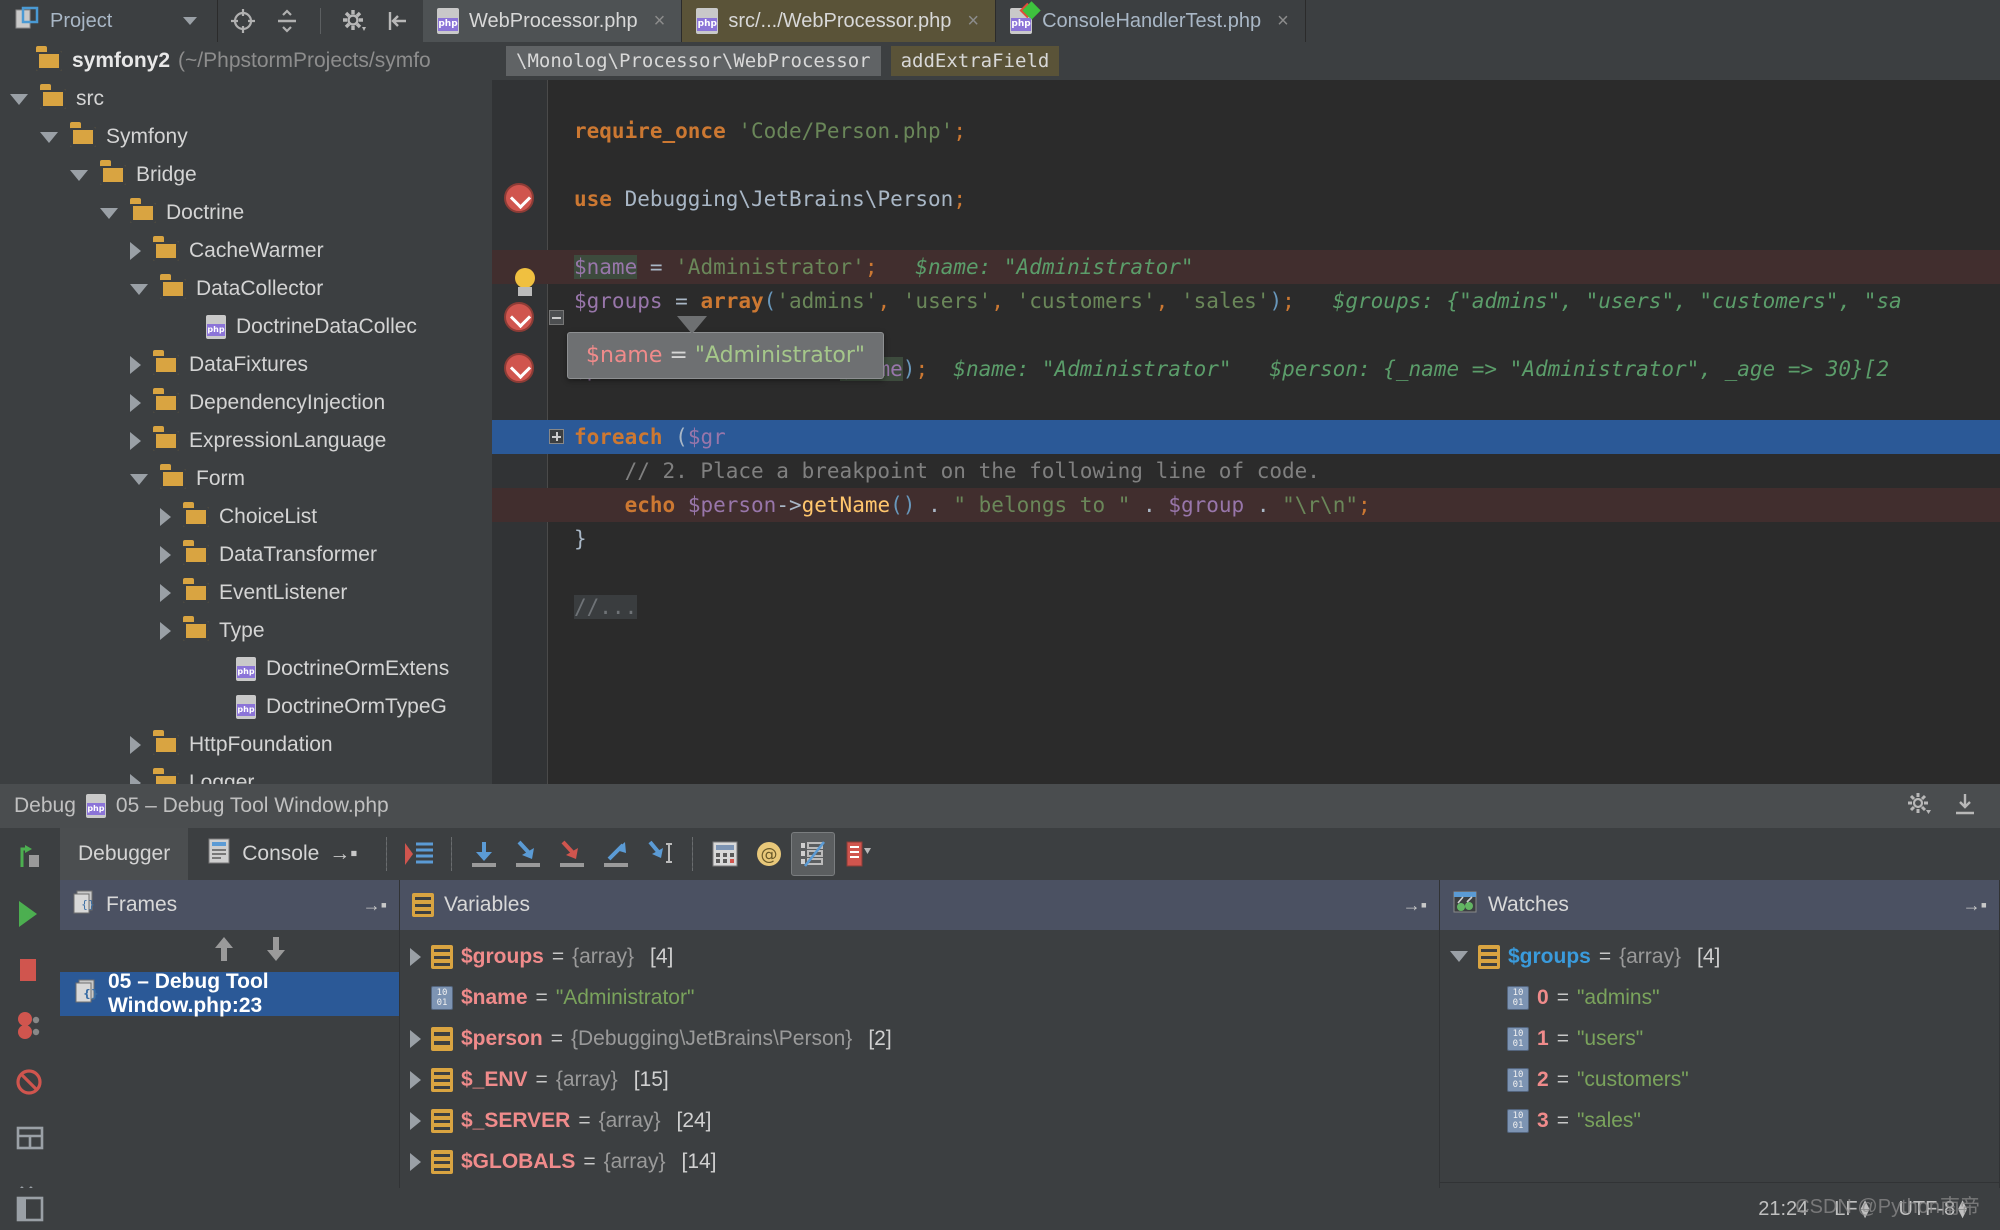 The image size is (2000, 1230). I want to click on tree-item-src: src, so click(246, 99).